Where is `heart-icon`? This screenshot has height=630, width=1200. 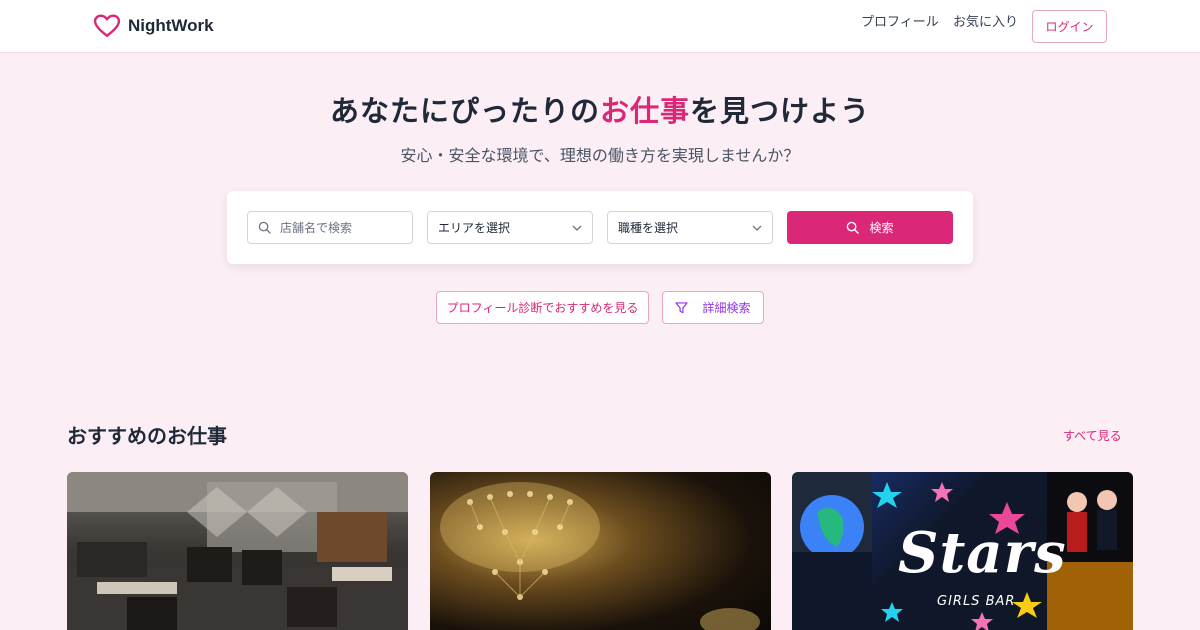
heart-icon is located at coordinates (107, 25).